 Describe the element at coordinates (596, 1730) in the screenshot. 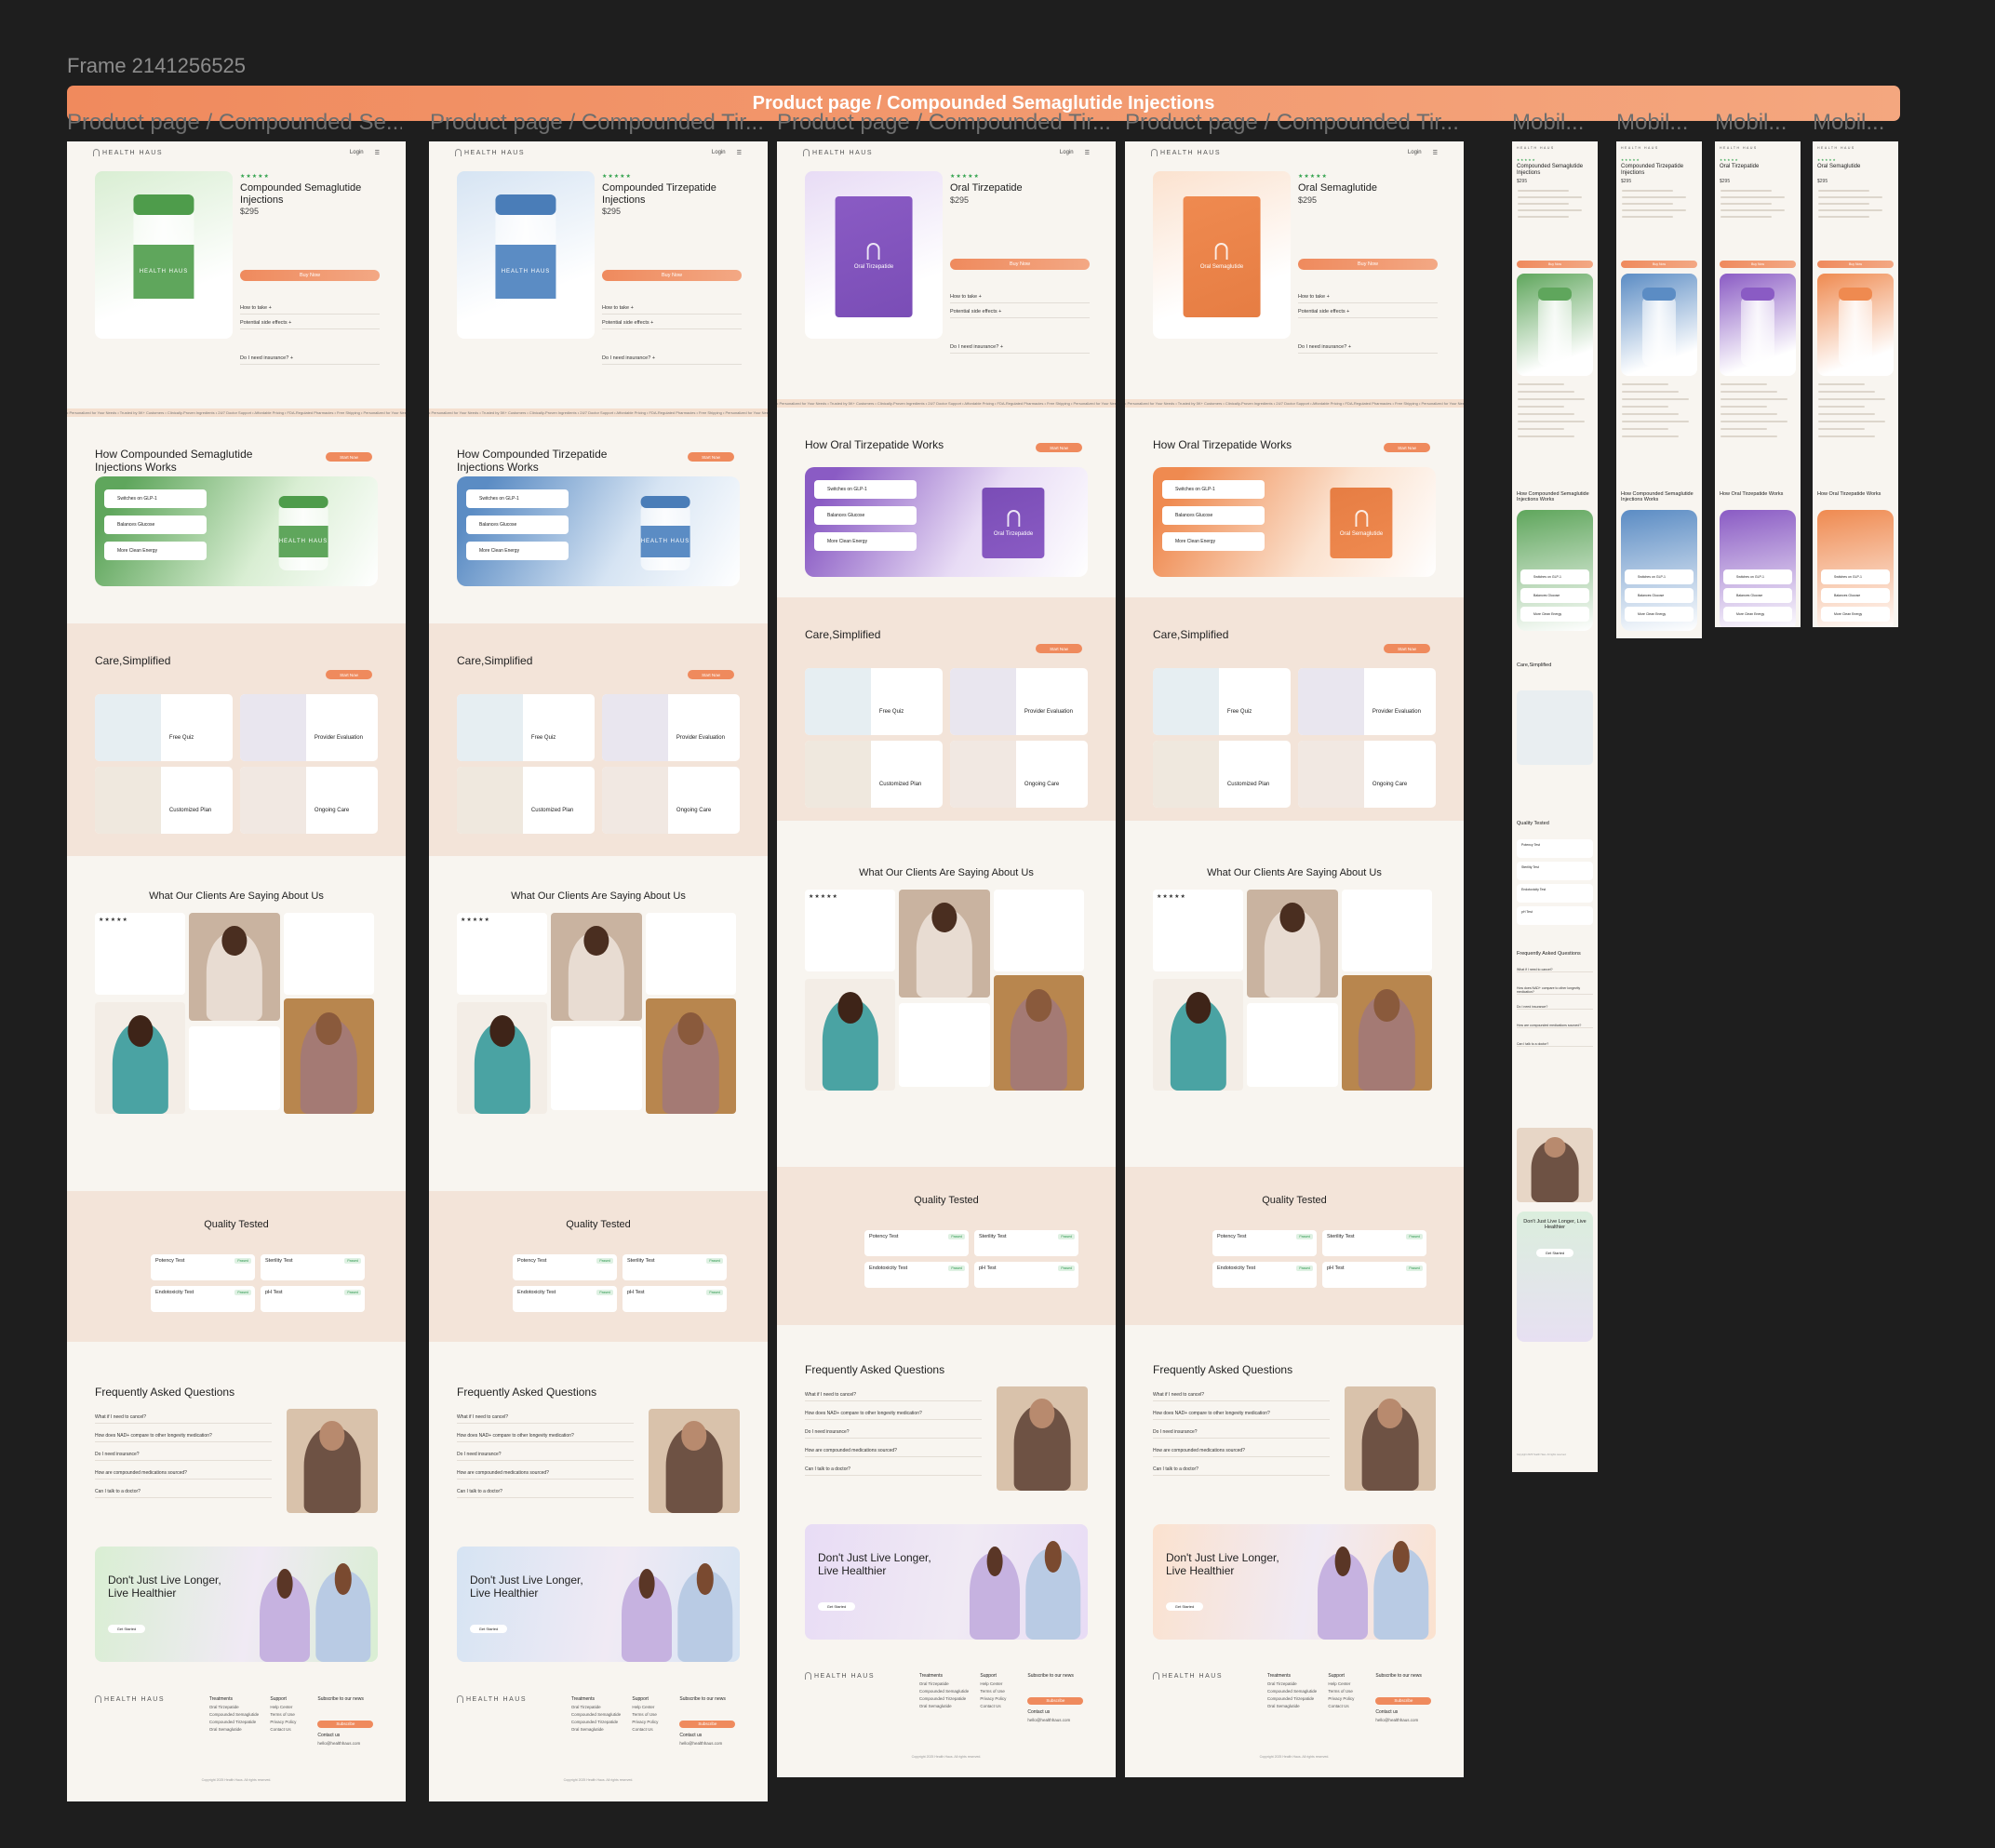

I see `footer-link: Oral Semaglutide` at that location.